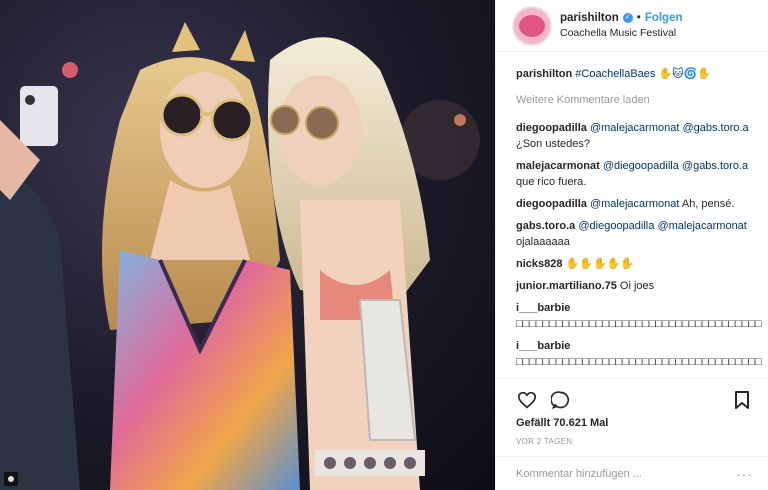 This screenshot has width=768, height=490. Describe the element at coordinates (600, 264) in the screenshot. I see `comment-text: ✋✋✋✋✋` at that location.